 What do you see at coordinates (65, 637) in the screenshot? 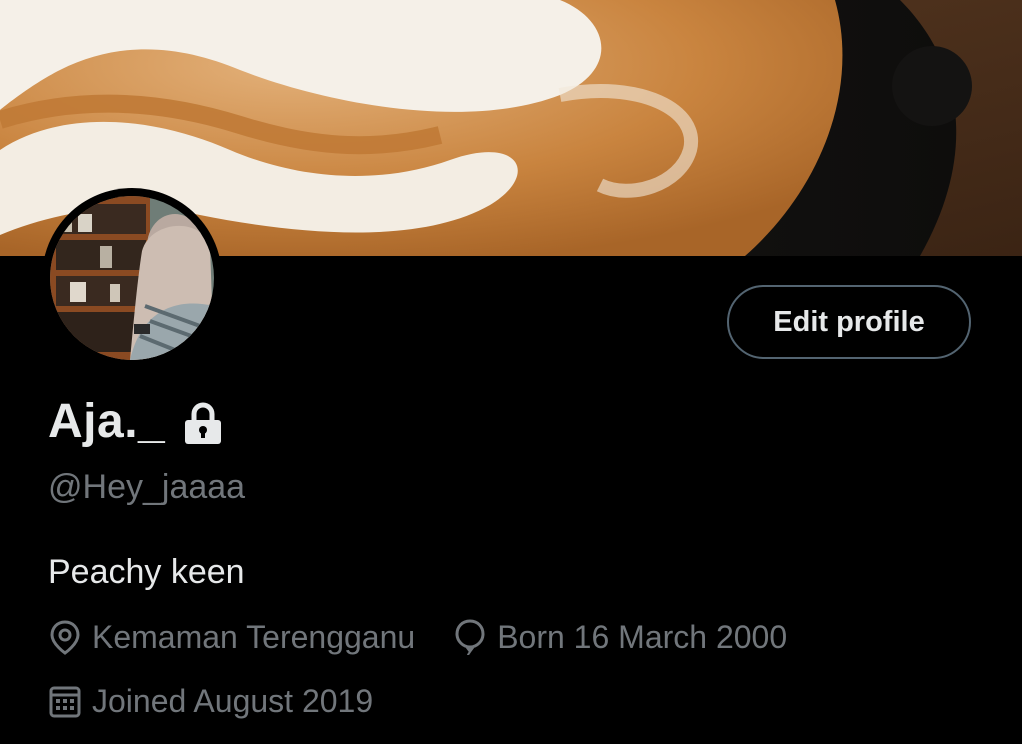
I see `location-pin-icon` at bounding box center [65, 637].